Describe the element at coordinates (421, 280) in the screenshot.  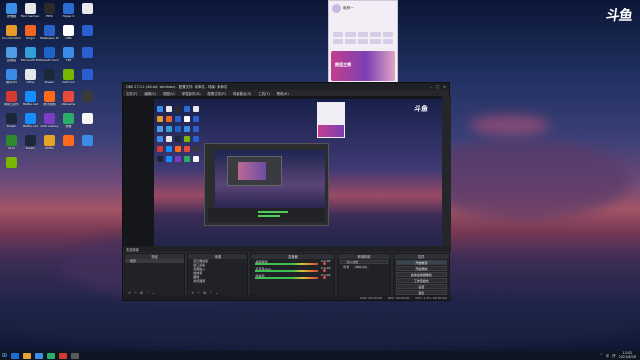
I see `control-button: 工作室模式` at that location.